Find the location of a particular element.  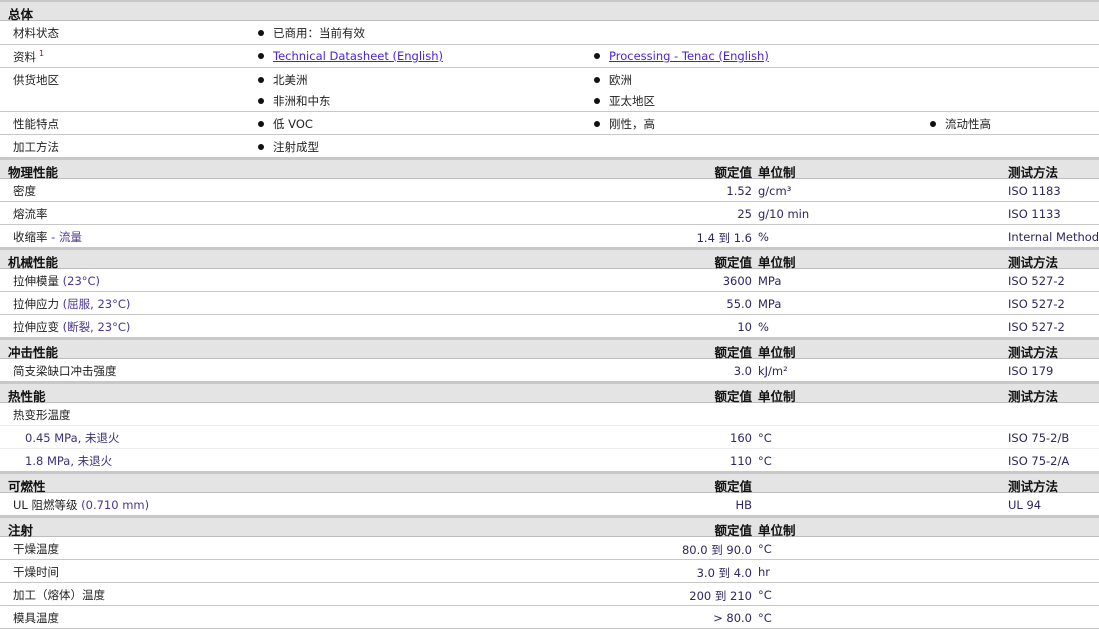

row-label-text: 资料 is located at coordinates (24, 57).